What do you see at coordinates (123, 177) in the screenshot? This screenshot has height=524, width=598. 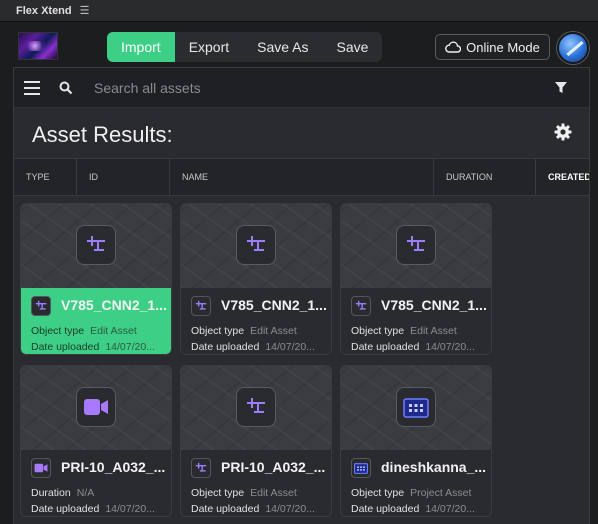 I see `column-id: ID` at bounding box center [123, 177].